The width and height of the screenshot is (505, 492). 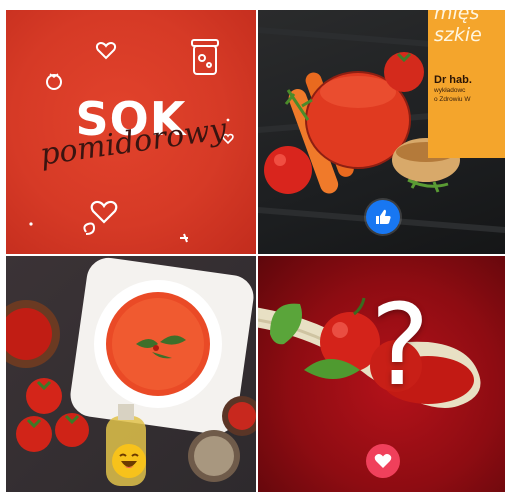 I want to click on ad-desc-line2: o Zdrowiu W, so click(x=452, y=99).